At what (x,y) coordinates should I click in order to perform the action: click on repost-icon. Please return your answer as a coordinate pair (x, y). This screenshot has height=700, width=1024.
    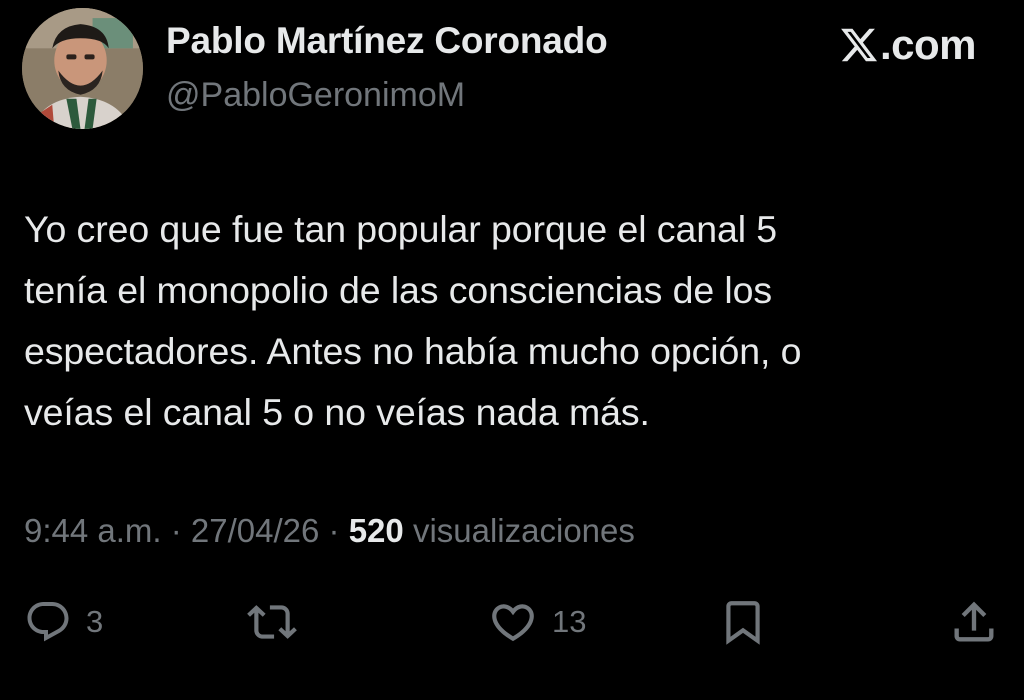
    Looking at the image, I should click on (272, 622).